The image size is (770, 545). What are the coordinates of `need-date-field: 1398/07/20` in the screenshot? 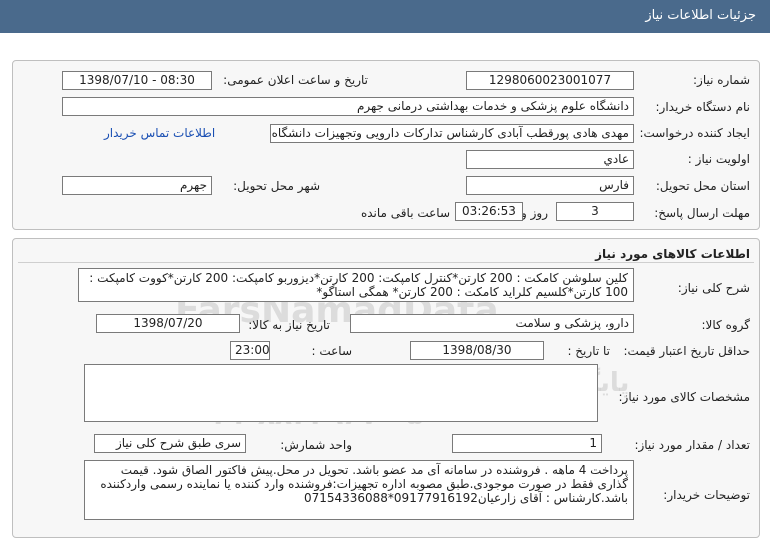 It's located at (168, 323).